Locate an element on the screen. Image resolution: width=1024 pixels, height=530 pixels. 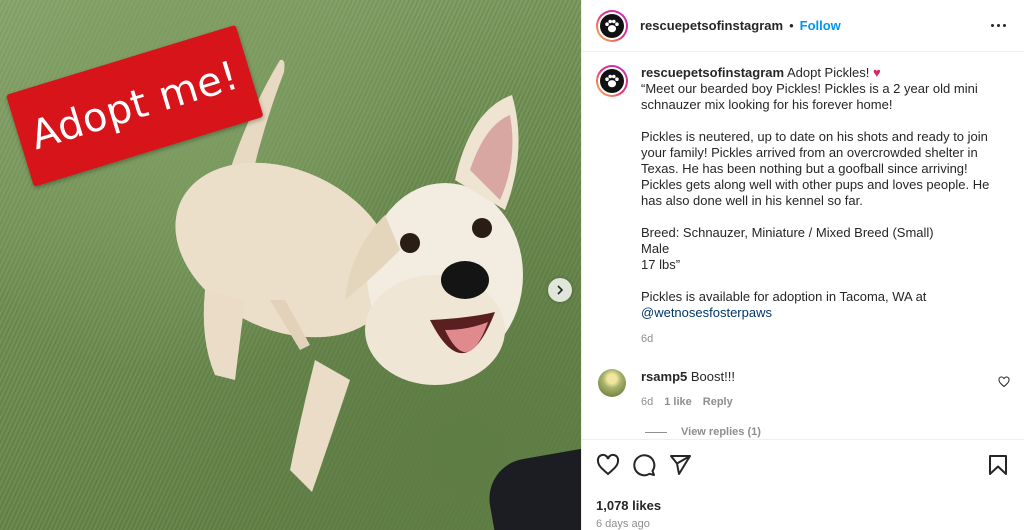
comment-text: Boost!!! is located at coordinates (712, 376).